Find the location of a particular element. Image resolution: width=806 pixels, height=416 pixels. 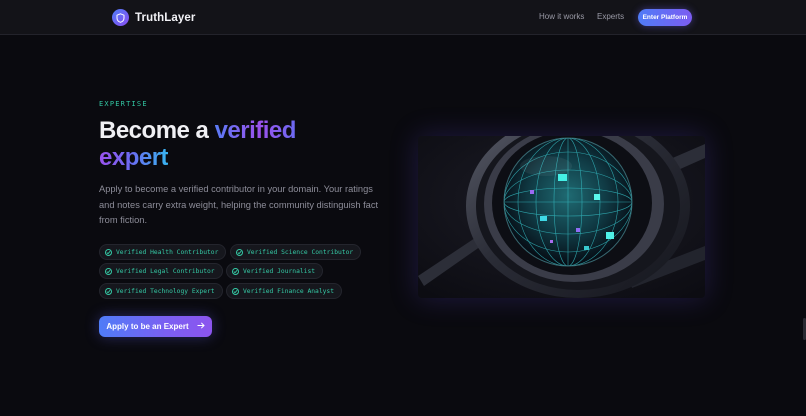

arrow-right-icon is located at coordinates (201, 326).